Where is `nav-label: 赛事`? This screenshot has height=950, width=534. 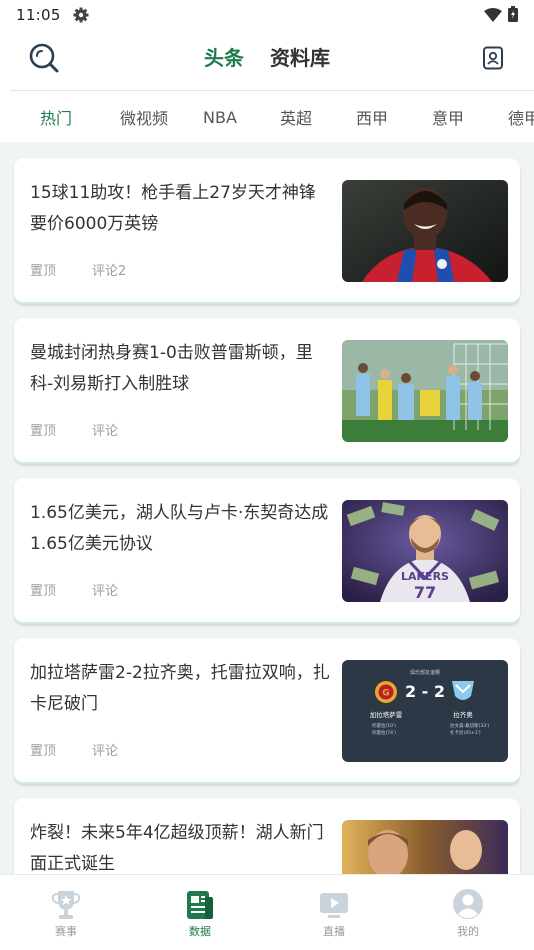 nav-label: 赛事 is located at coordinates (66, 931).